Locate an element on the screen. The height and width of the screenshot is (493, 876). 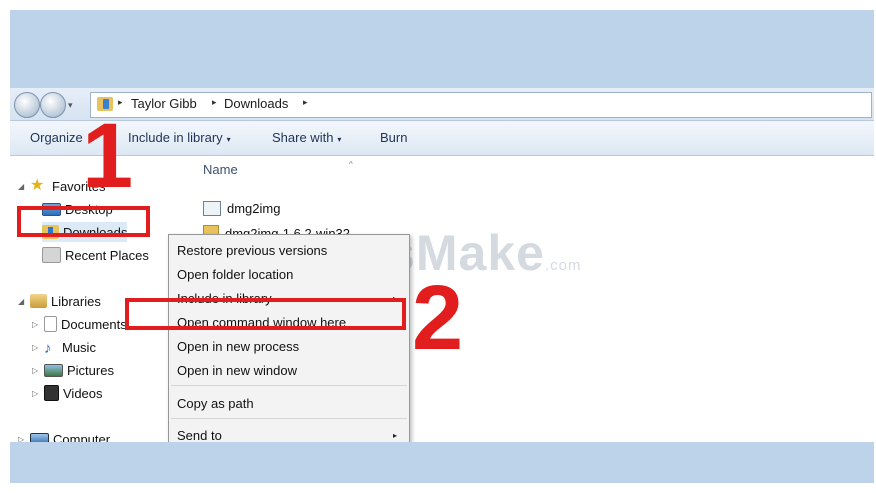
watermark-suffix: .com is located at coordinates (563, 265).